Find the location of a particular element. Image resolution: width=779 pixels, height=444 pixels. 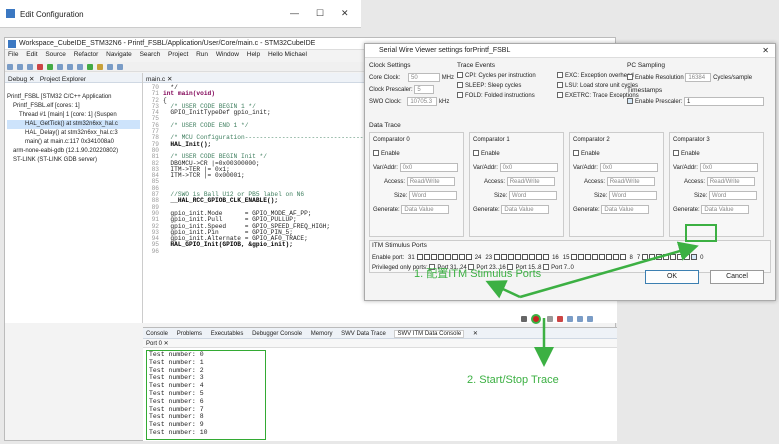

arrow-to-dialog is located at coordinates (503, 289).